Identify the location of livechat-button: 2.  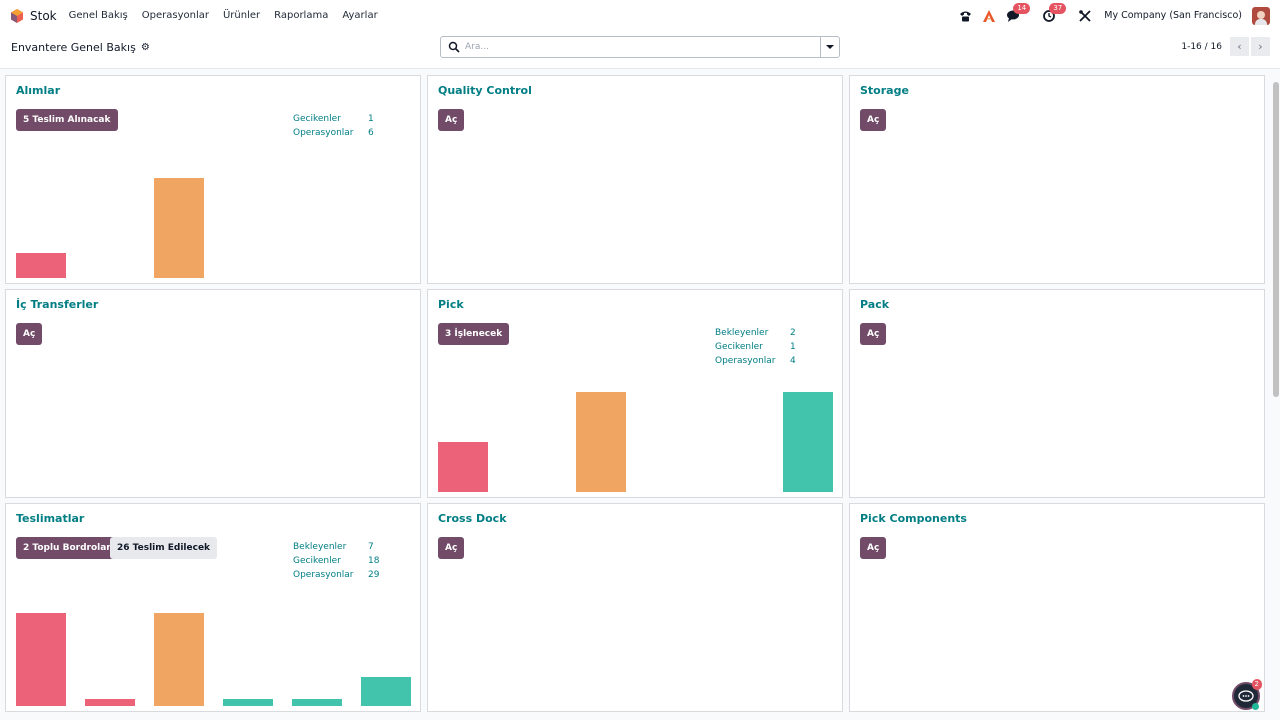
(1247, 694).